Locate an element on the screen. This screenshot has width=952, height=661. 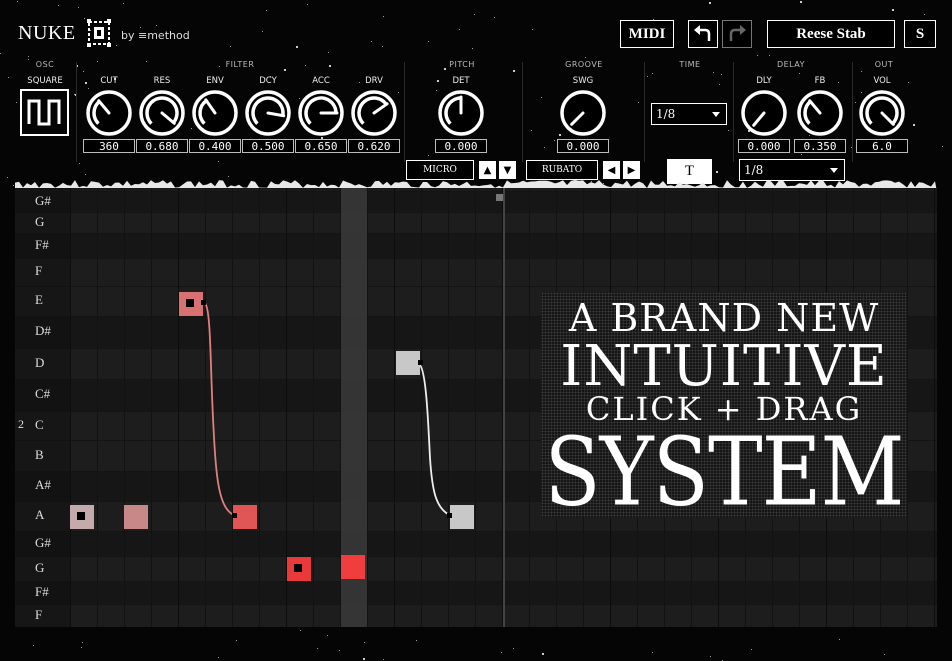
knob-value-cut: 360 is located at coordinates (109, 146).